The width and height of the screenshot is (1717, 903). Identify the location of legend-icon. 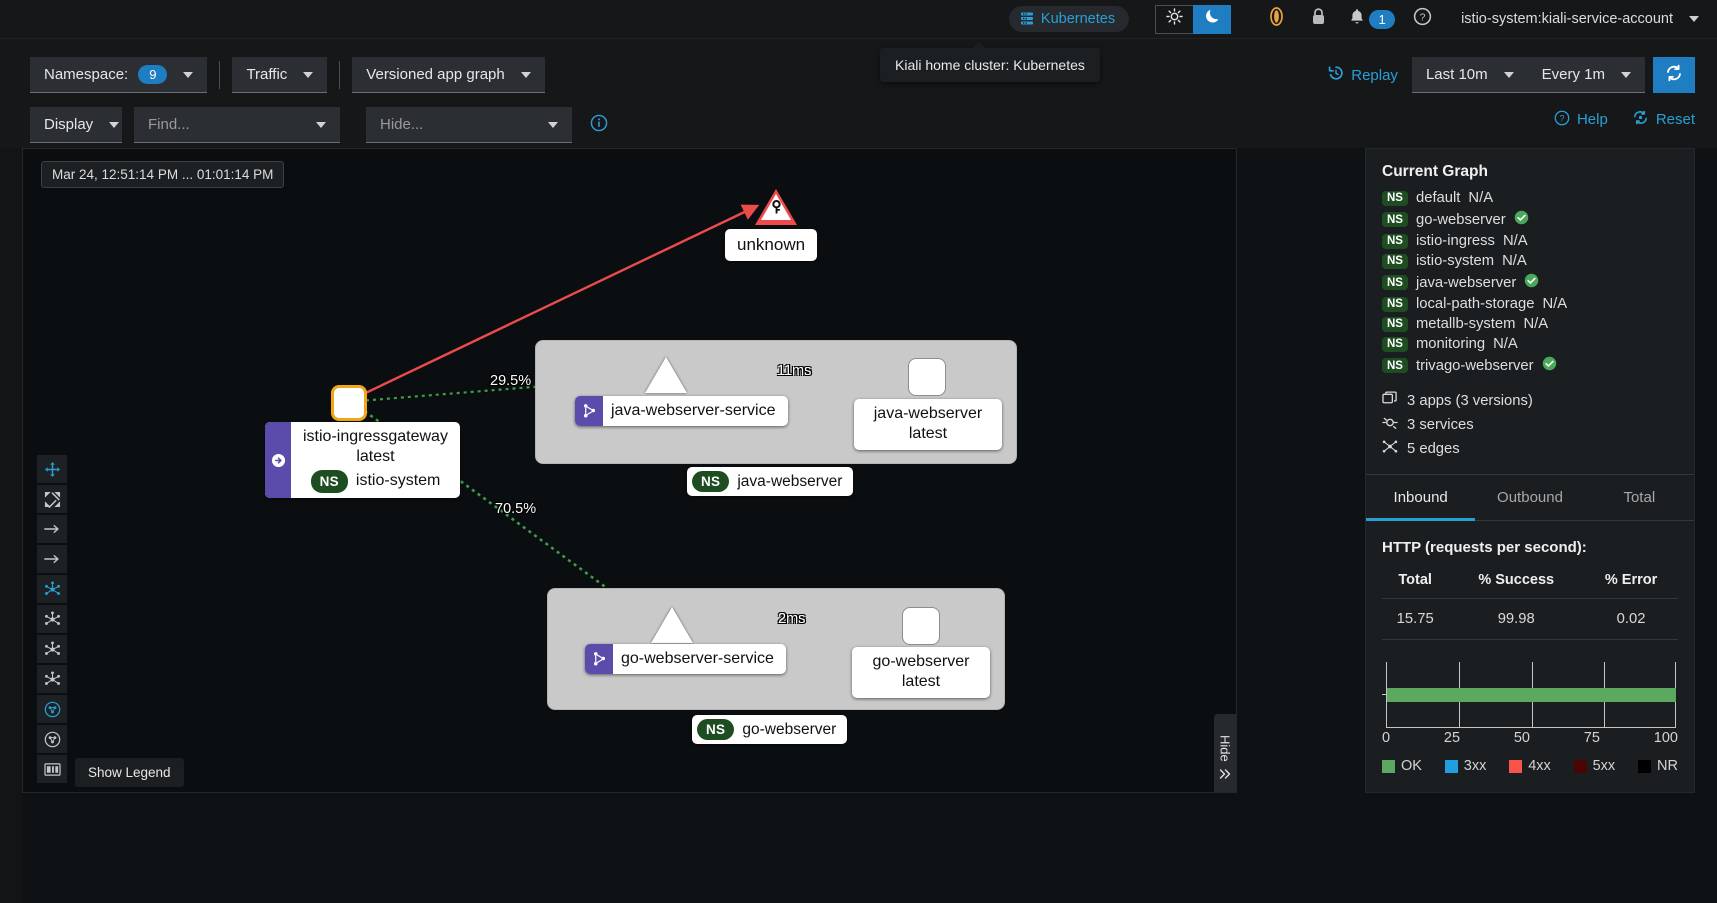
(52, 769).